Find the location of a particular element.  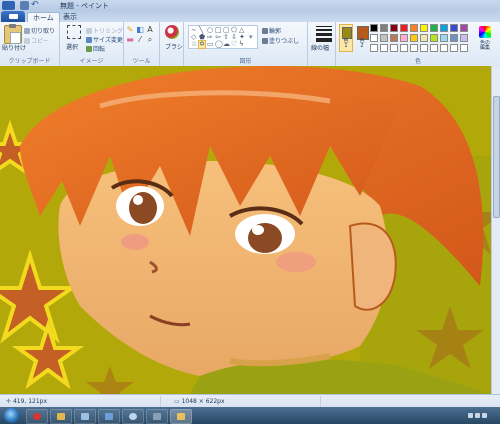

quick-undo-icon: ↶ is located at coordinates (35, 5).